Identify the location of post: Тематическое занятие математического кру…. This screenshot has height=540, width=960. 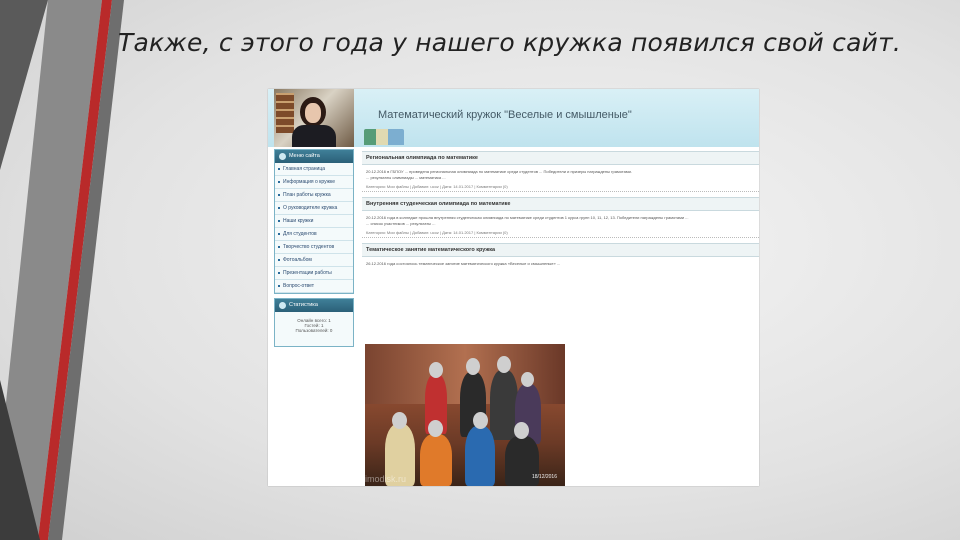
(560, 256).